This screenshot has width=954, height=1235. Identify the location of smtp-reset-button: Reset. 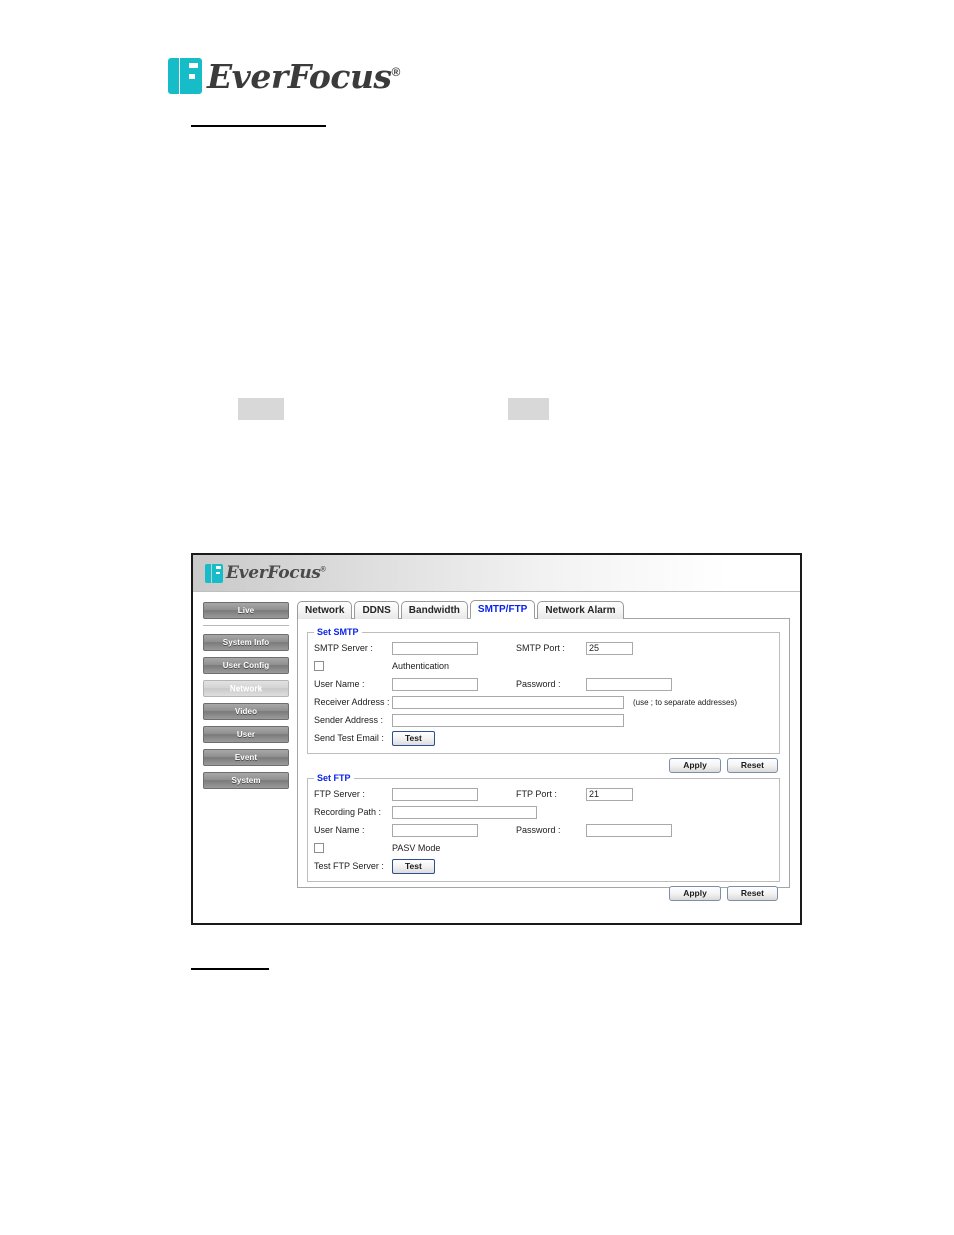
(752, 765).